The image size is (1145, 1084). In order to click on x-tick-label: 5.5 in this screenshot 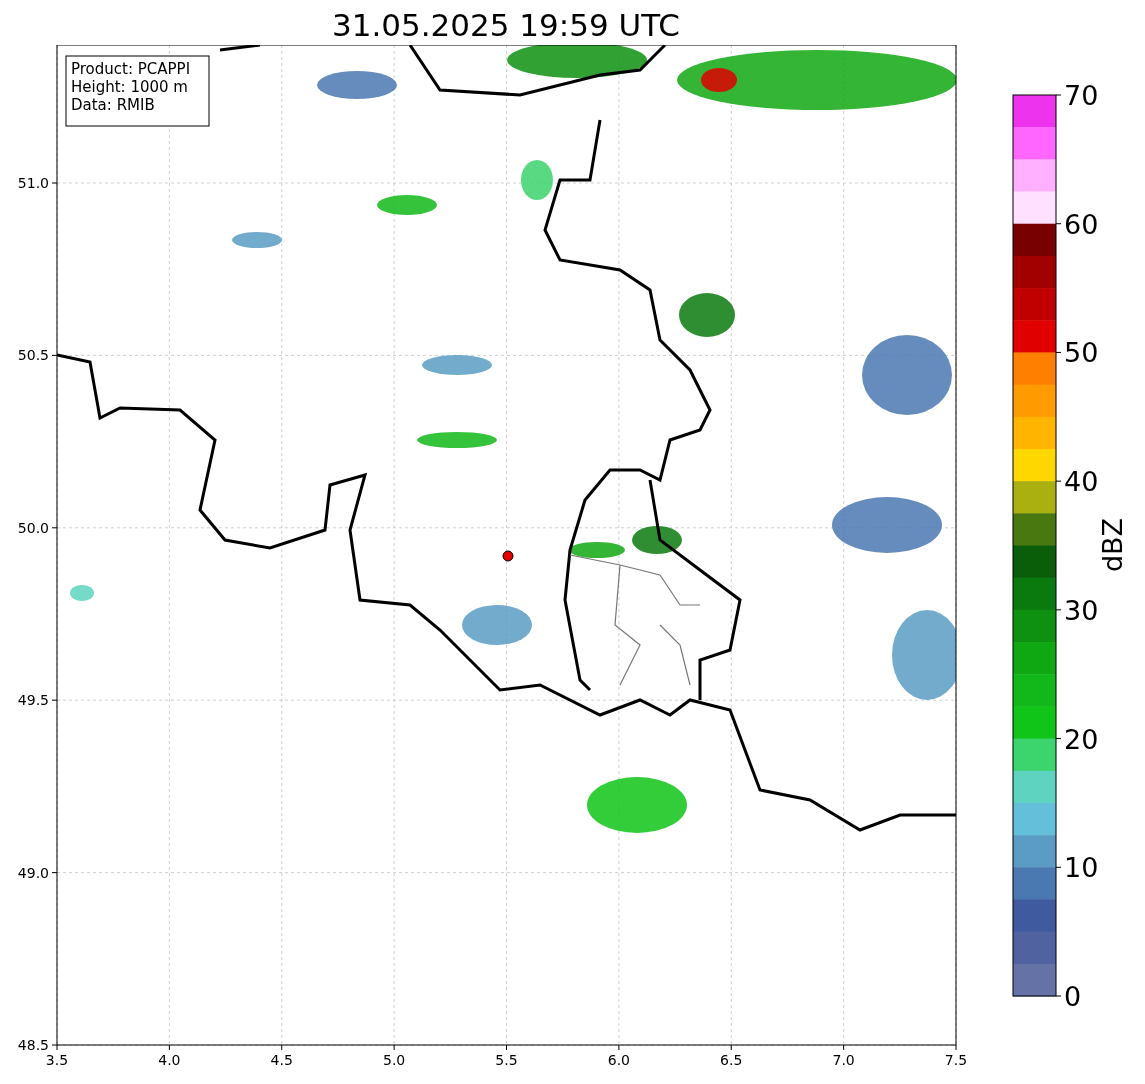, I will do `click(506, 1060)`.